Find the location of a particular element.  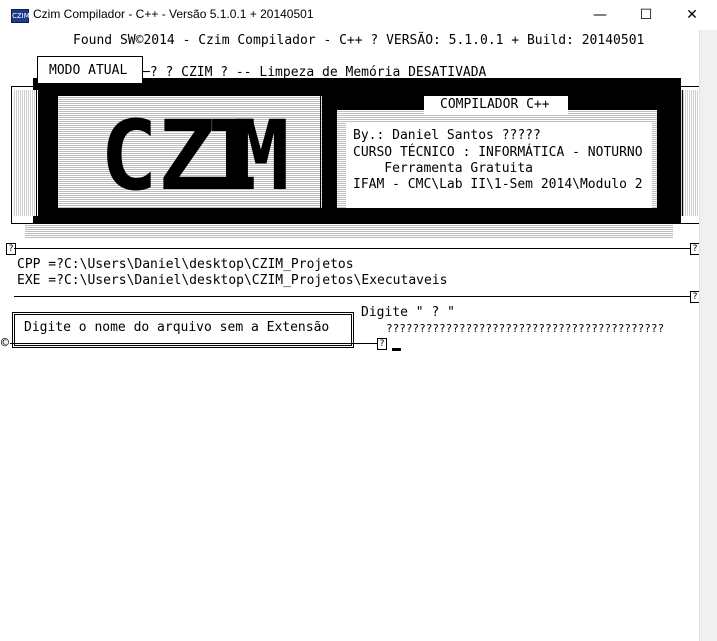

mode-label: MODO ATUAL is located at coordinates (88, 70).